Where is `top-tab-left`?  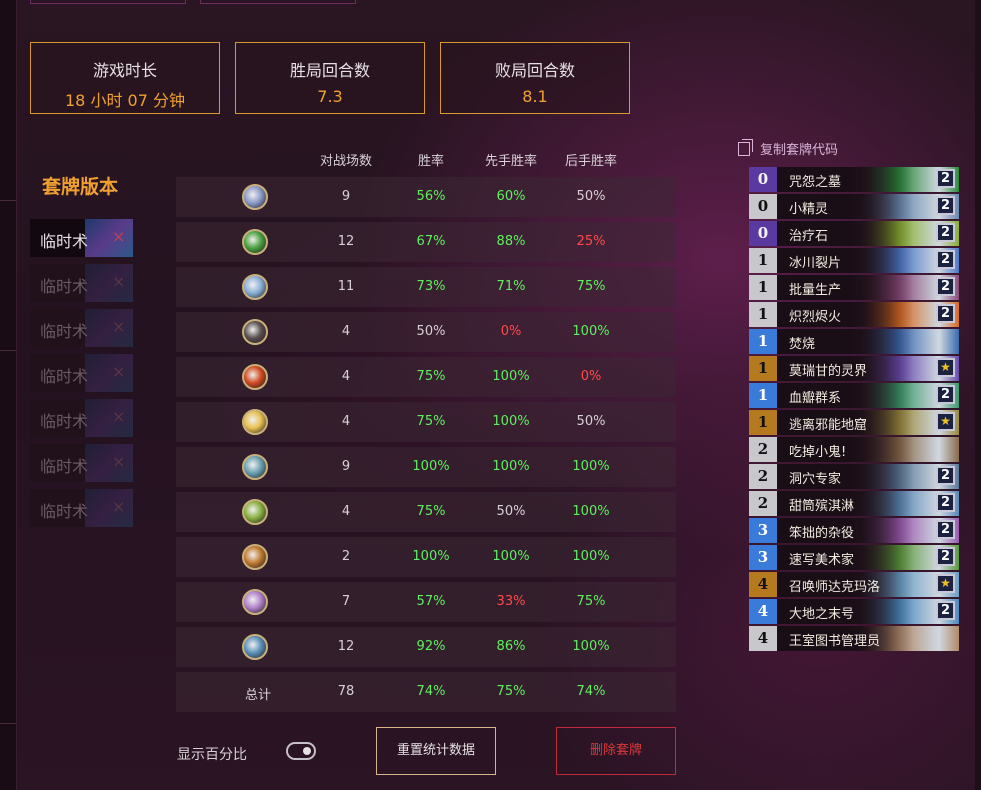
top-tab-left is located at coordinates (108, 2).